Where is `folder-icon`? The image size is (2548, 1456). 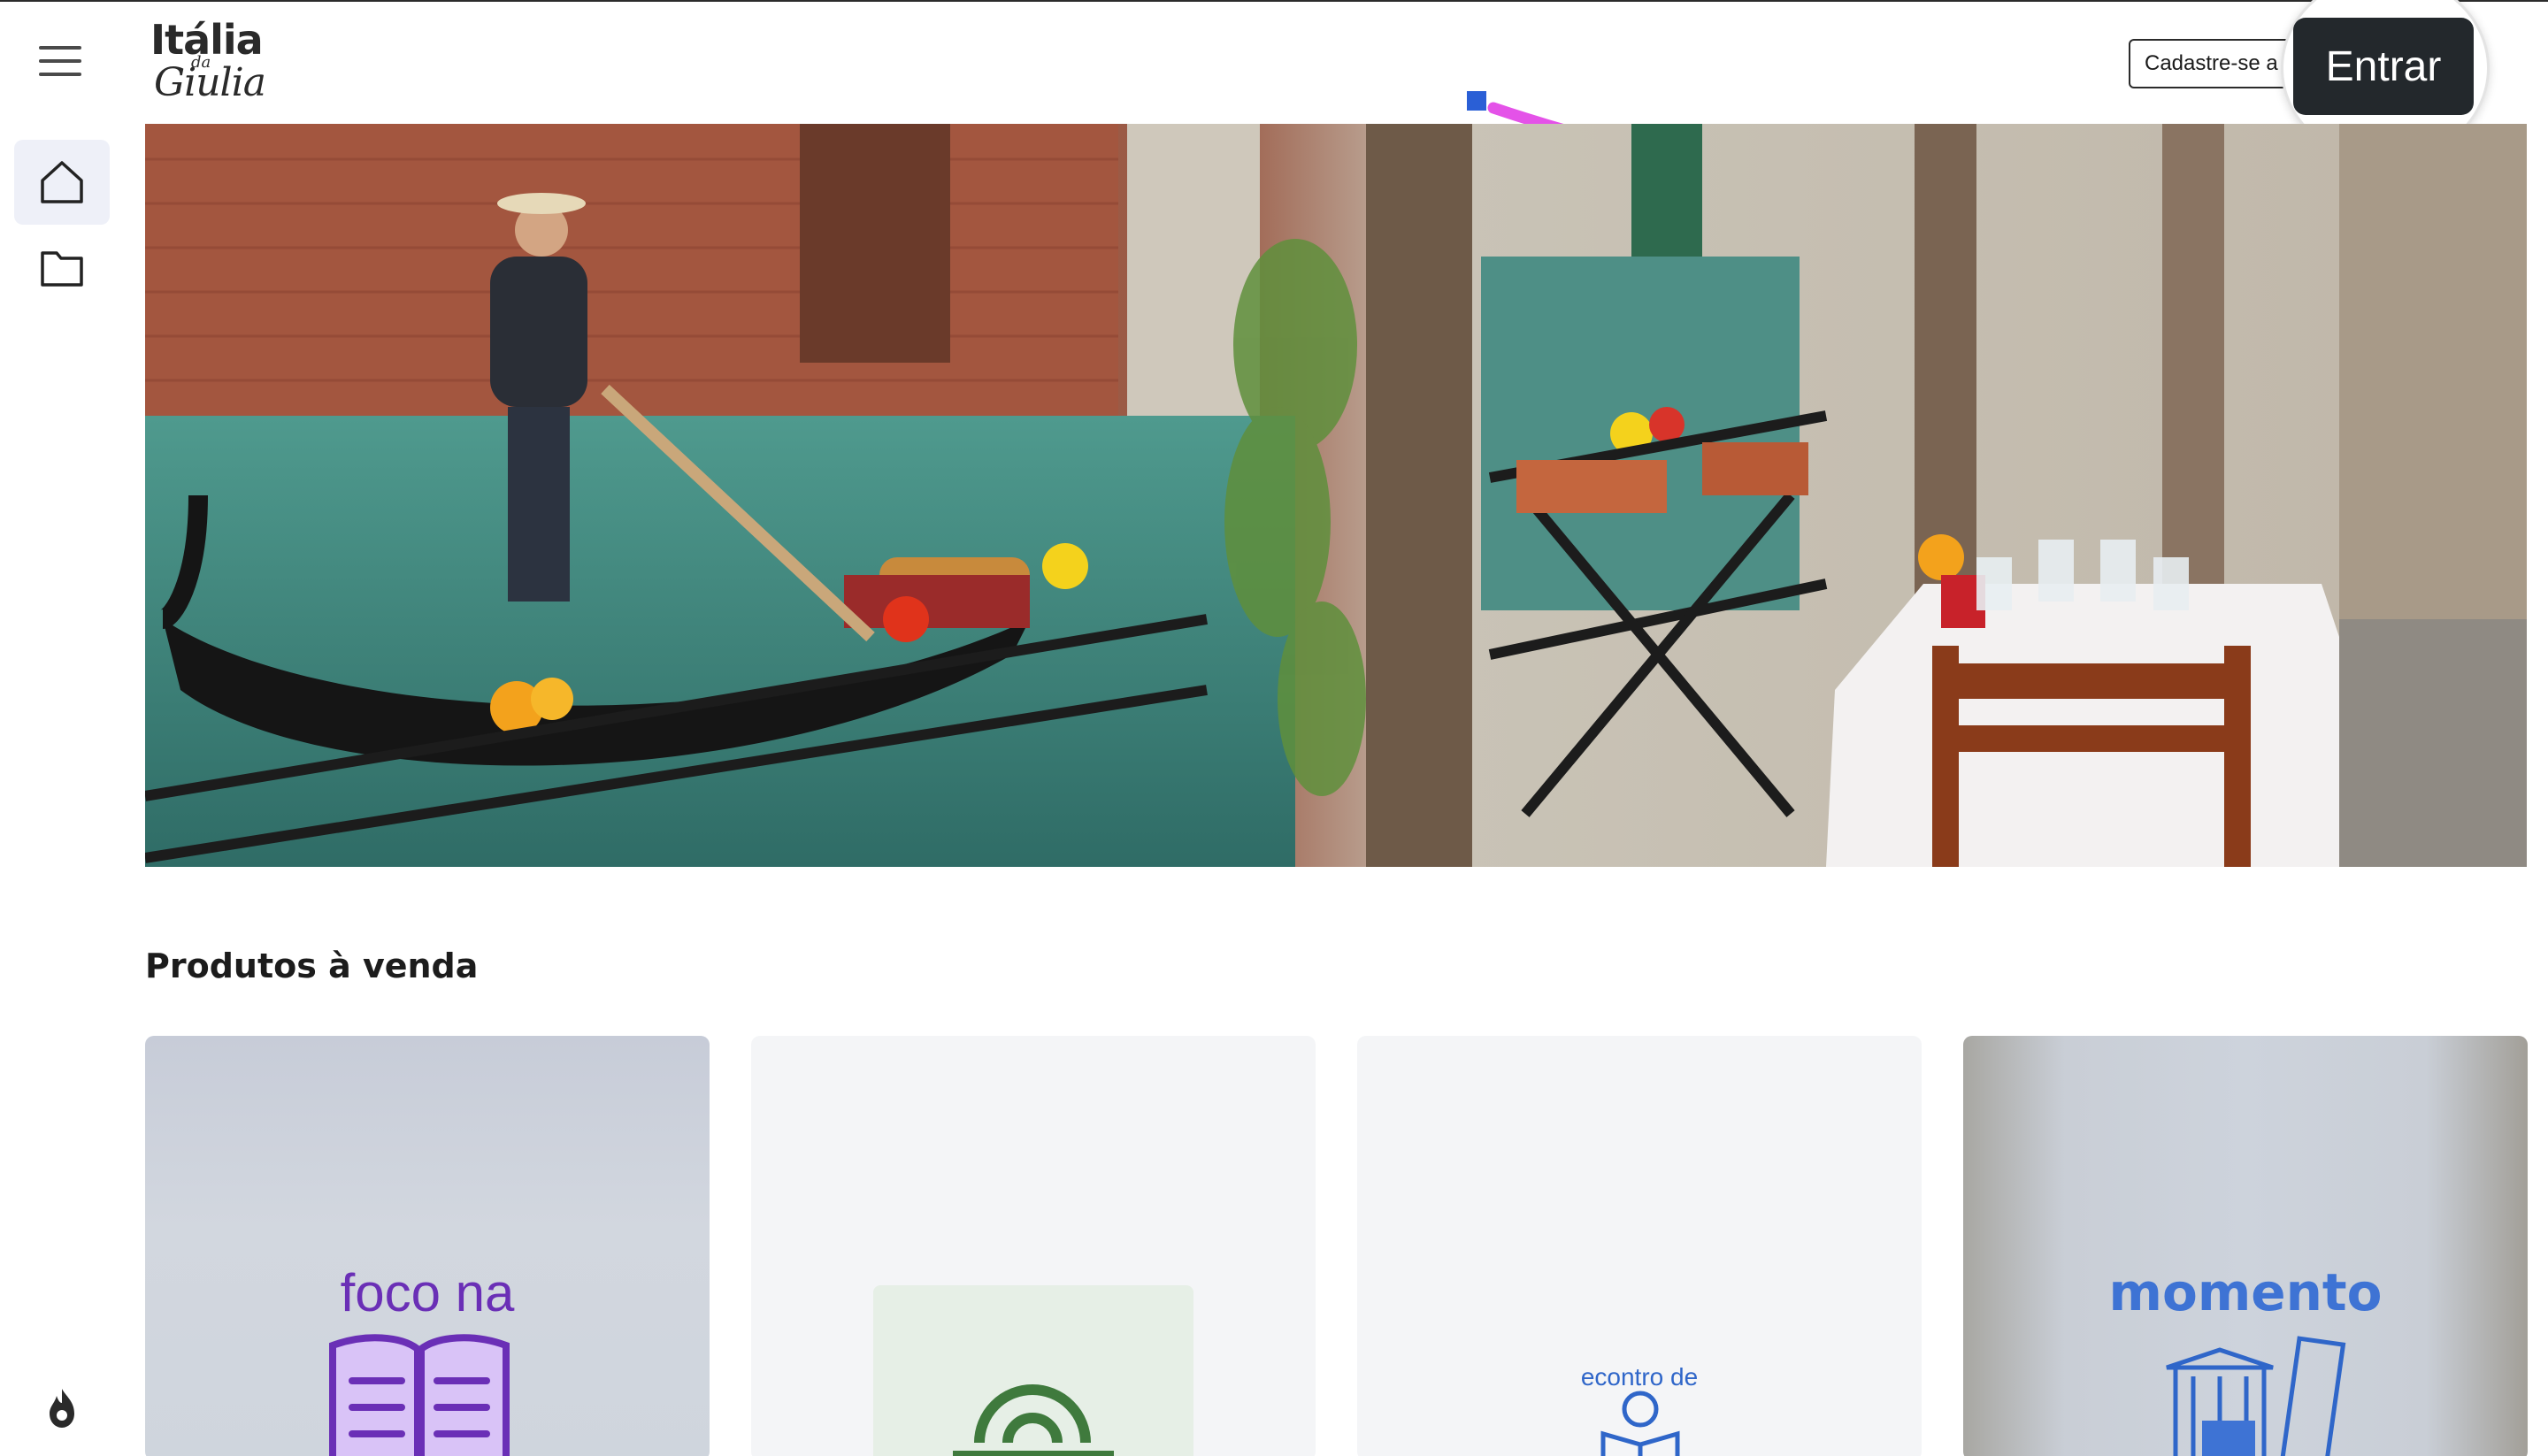 folder-icon is located at coordinates (62, 269).